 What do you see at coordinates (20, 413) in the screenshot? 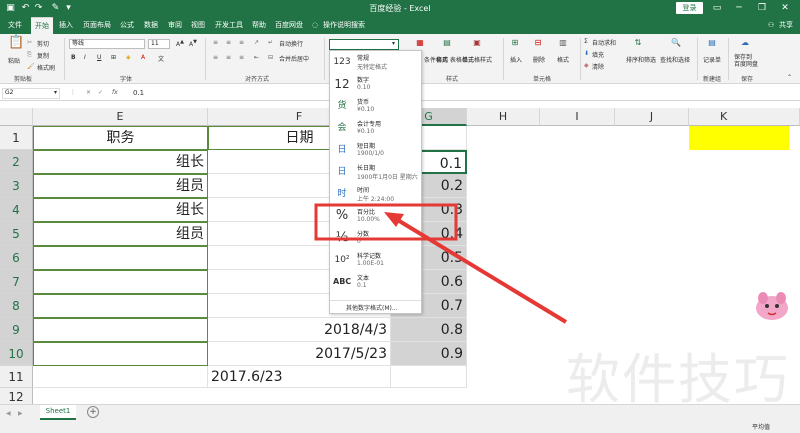
I see `scroll-right-icon: ▶` at bounding box center [20, 413].